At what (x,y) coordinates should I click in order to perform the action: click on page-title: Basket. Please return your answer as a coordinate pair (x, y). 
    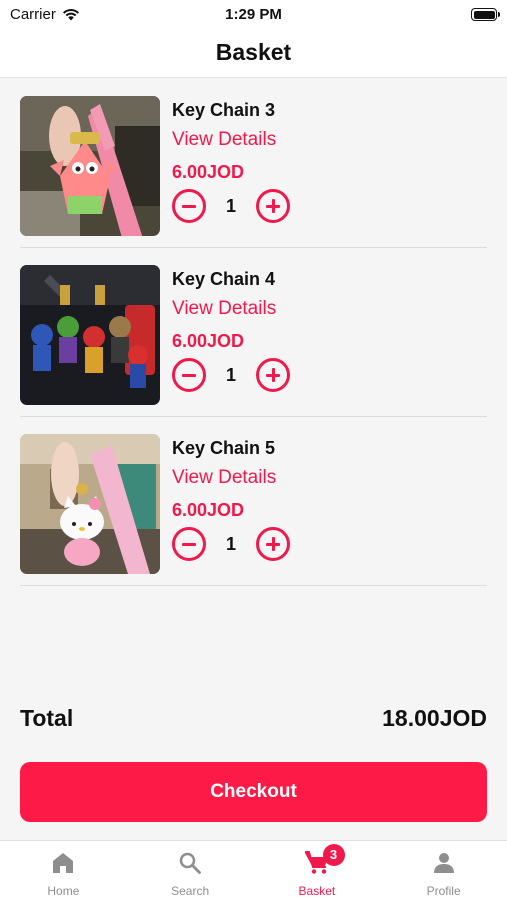
    Looking at the image, I should click on (253, 52).